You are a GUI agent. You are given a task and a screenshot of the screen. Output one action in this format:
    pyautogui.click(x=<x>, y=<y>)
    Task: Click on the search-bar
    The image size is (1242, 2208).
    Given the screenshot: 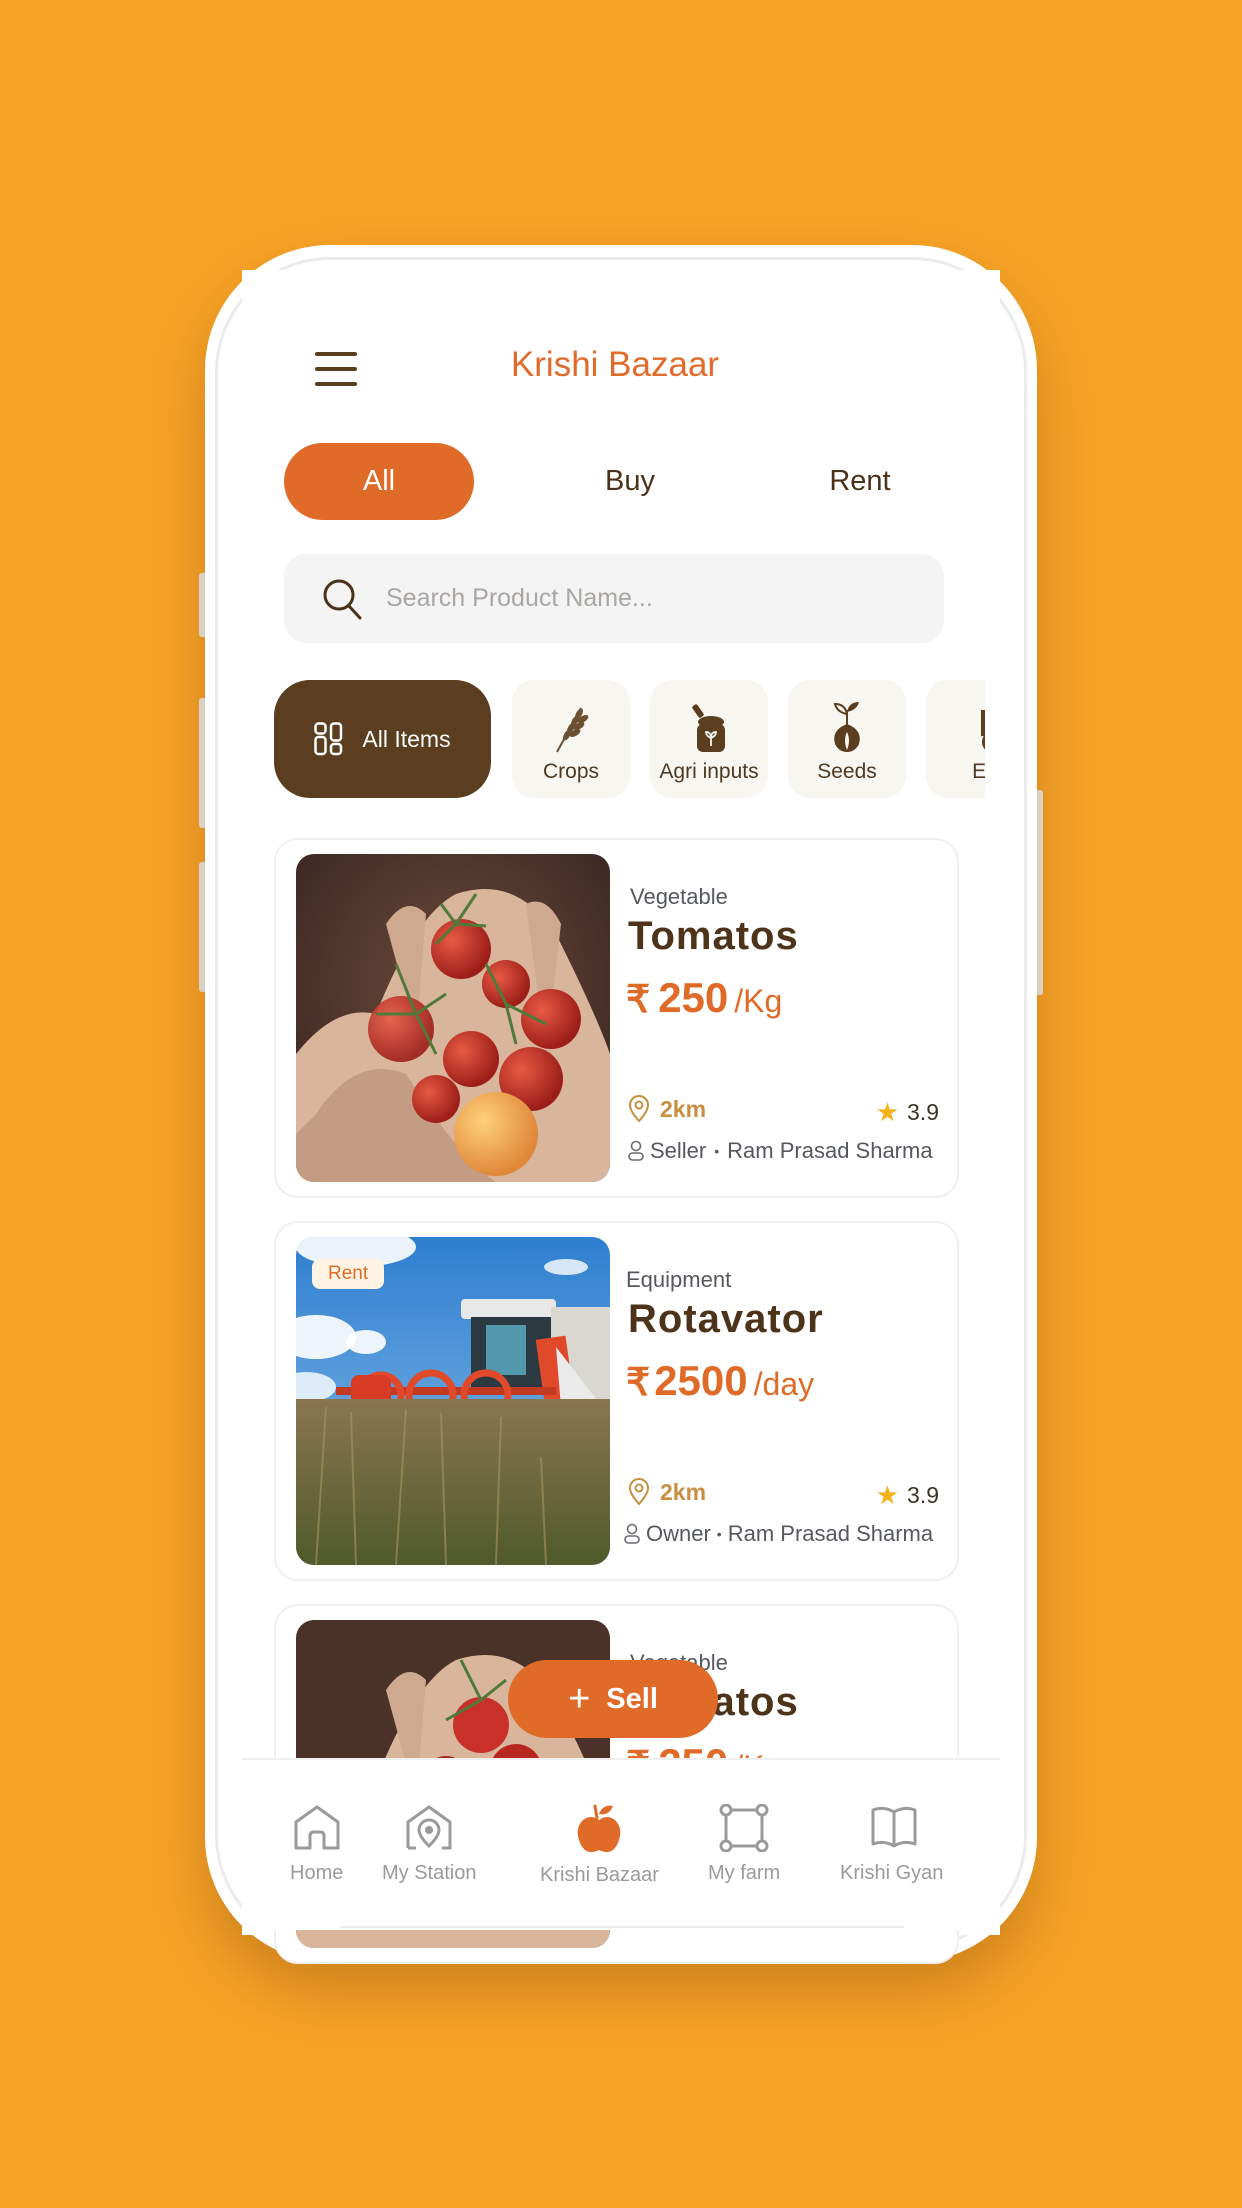 What is the action you would take?
    pyautogui.click(x=614, y=598)
    